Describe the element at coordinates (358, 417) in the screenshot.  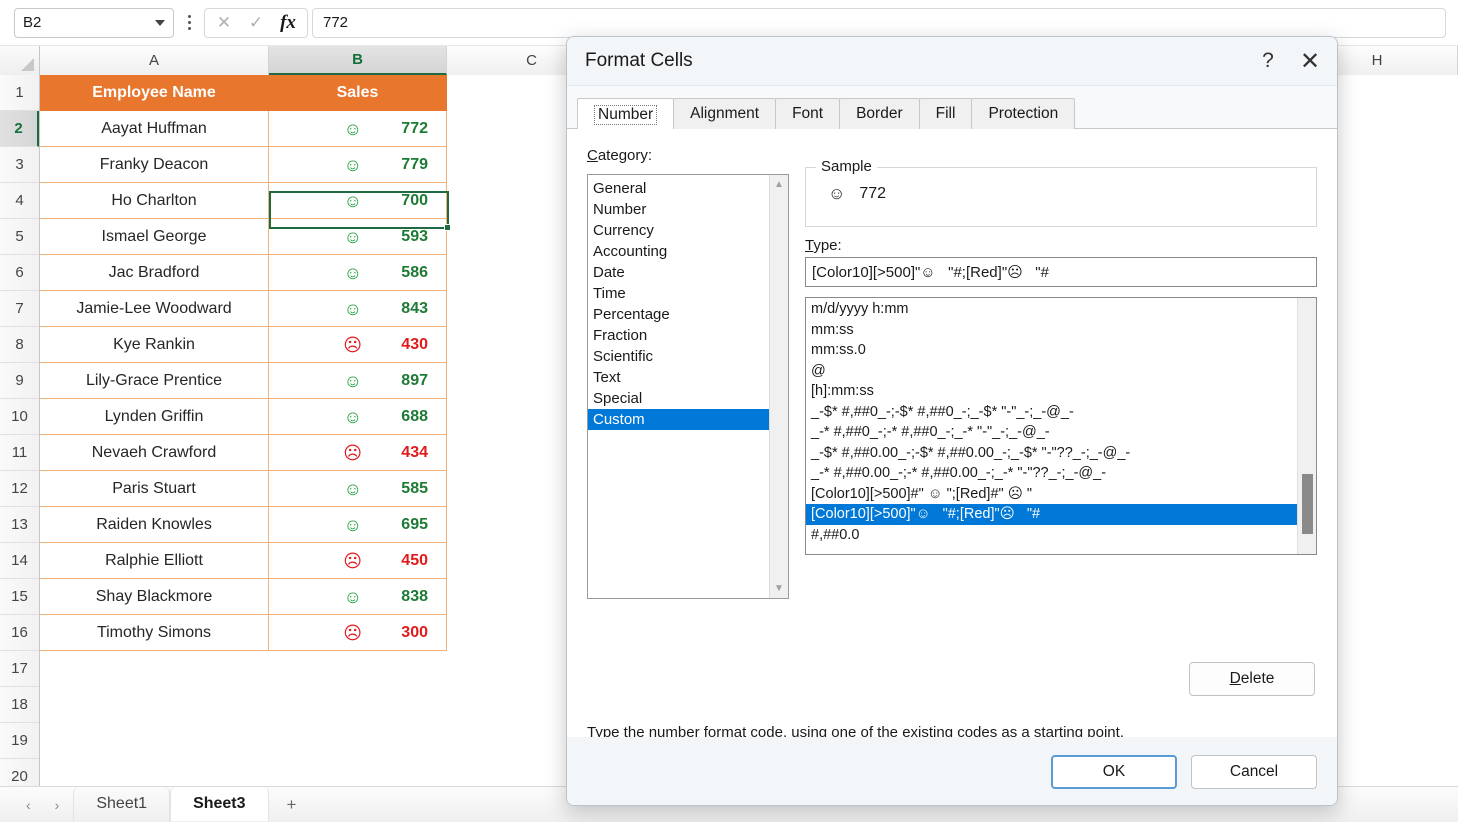
I see `cell-b10: ☺ 688` at that location.